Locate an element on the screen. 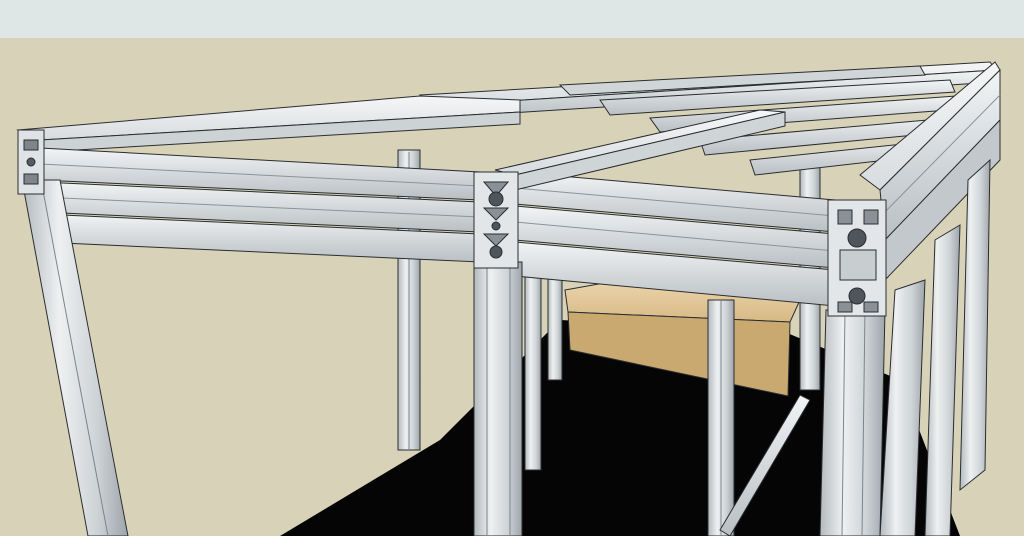 The image size is (1024, 536). extrusion-end-right is located at coordinates (857, 258).